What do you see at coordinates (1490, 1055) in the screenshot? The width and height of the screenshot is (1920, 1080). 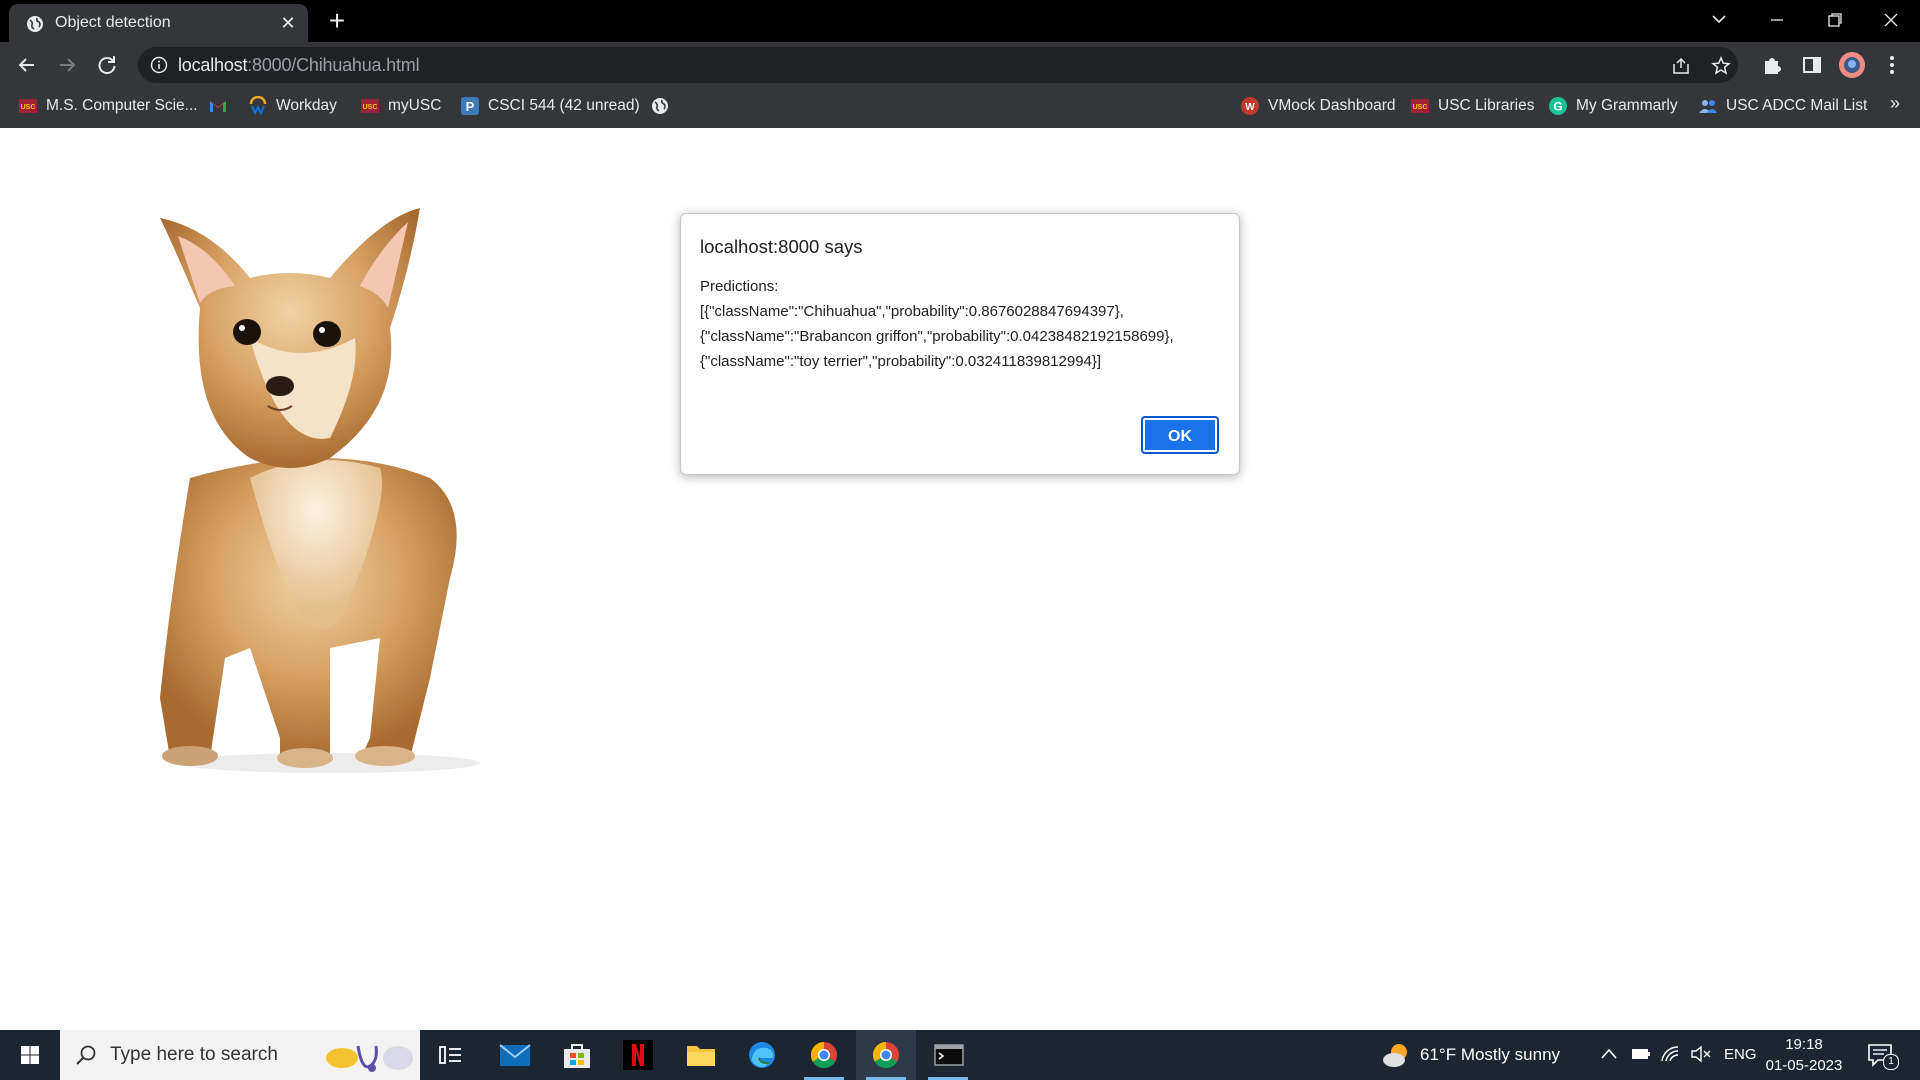 I see `weather-text: 61°F Mostly sunny` at bounding box center [1490, 1055].